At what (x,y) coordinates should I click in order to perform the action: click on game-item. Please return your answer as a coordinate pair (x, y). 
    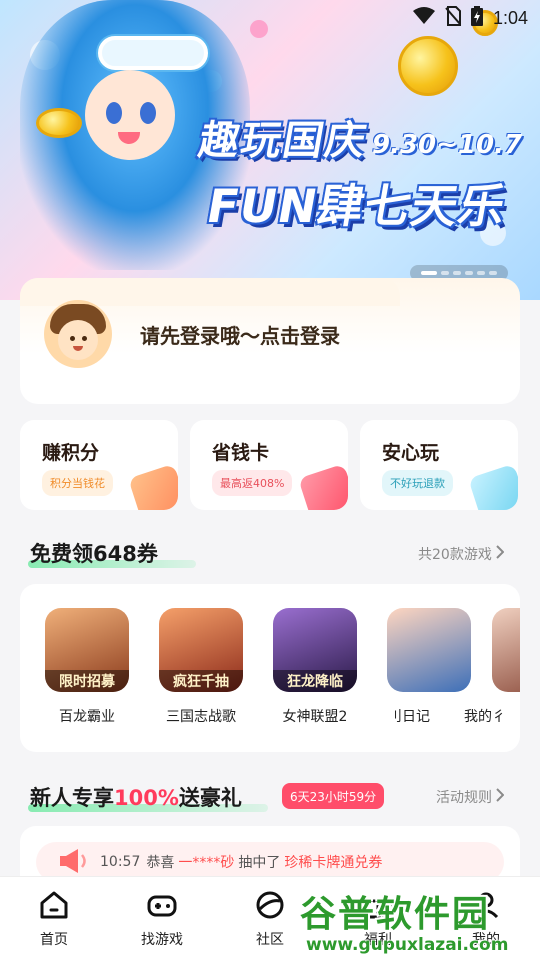
    Looking at the image, I should click on (506, 650).